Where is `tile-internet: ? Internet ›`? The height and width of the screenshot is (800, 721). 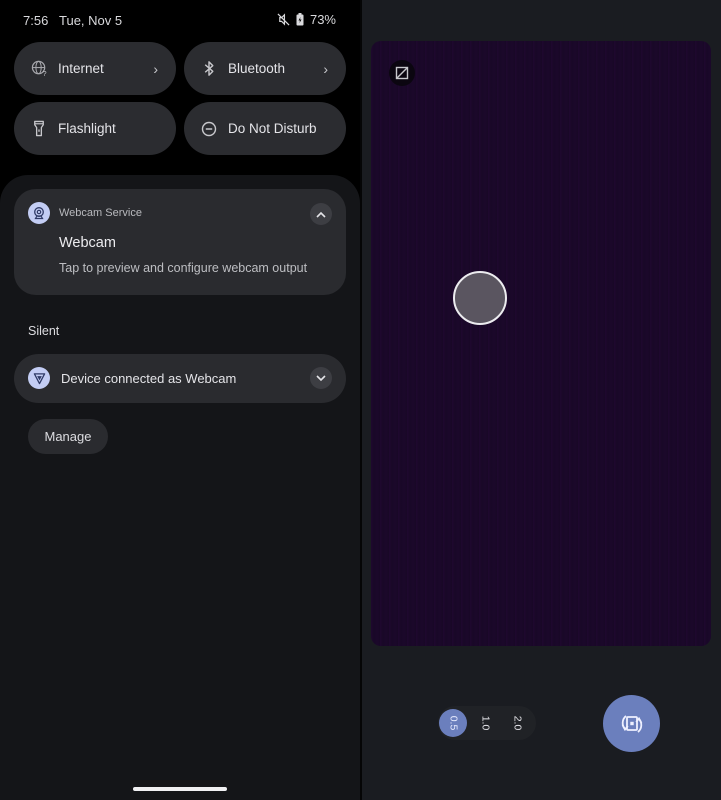 tile-internet: ? Internet › is located at coordinates (95, 68).